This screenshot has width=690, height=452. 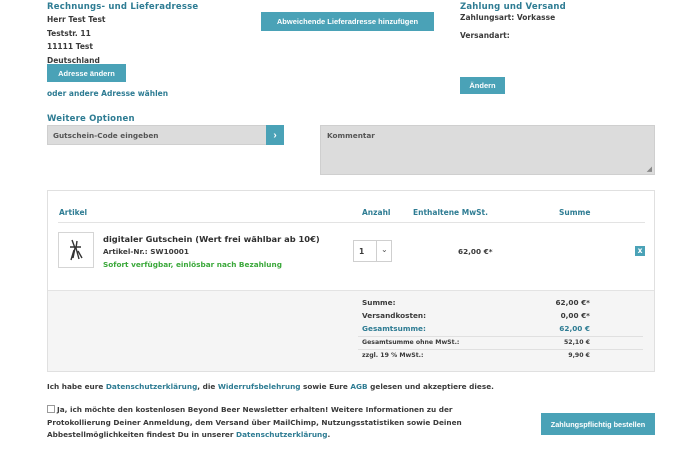 What do you see at coordinates (575, 315) in the screenshot?
I see `summary-value: 0,00 €*` at bounding box center [575, 315].